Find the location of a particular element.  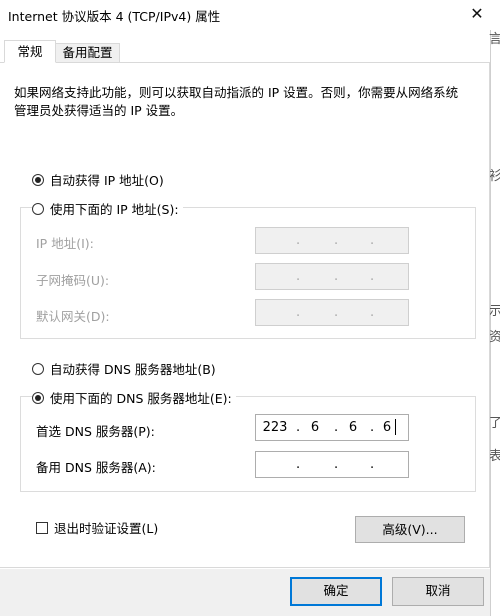

alternate-dns-field: . . . is located at coordinates (332, 464).